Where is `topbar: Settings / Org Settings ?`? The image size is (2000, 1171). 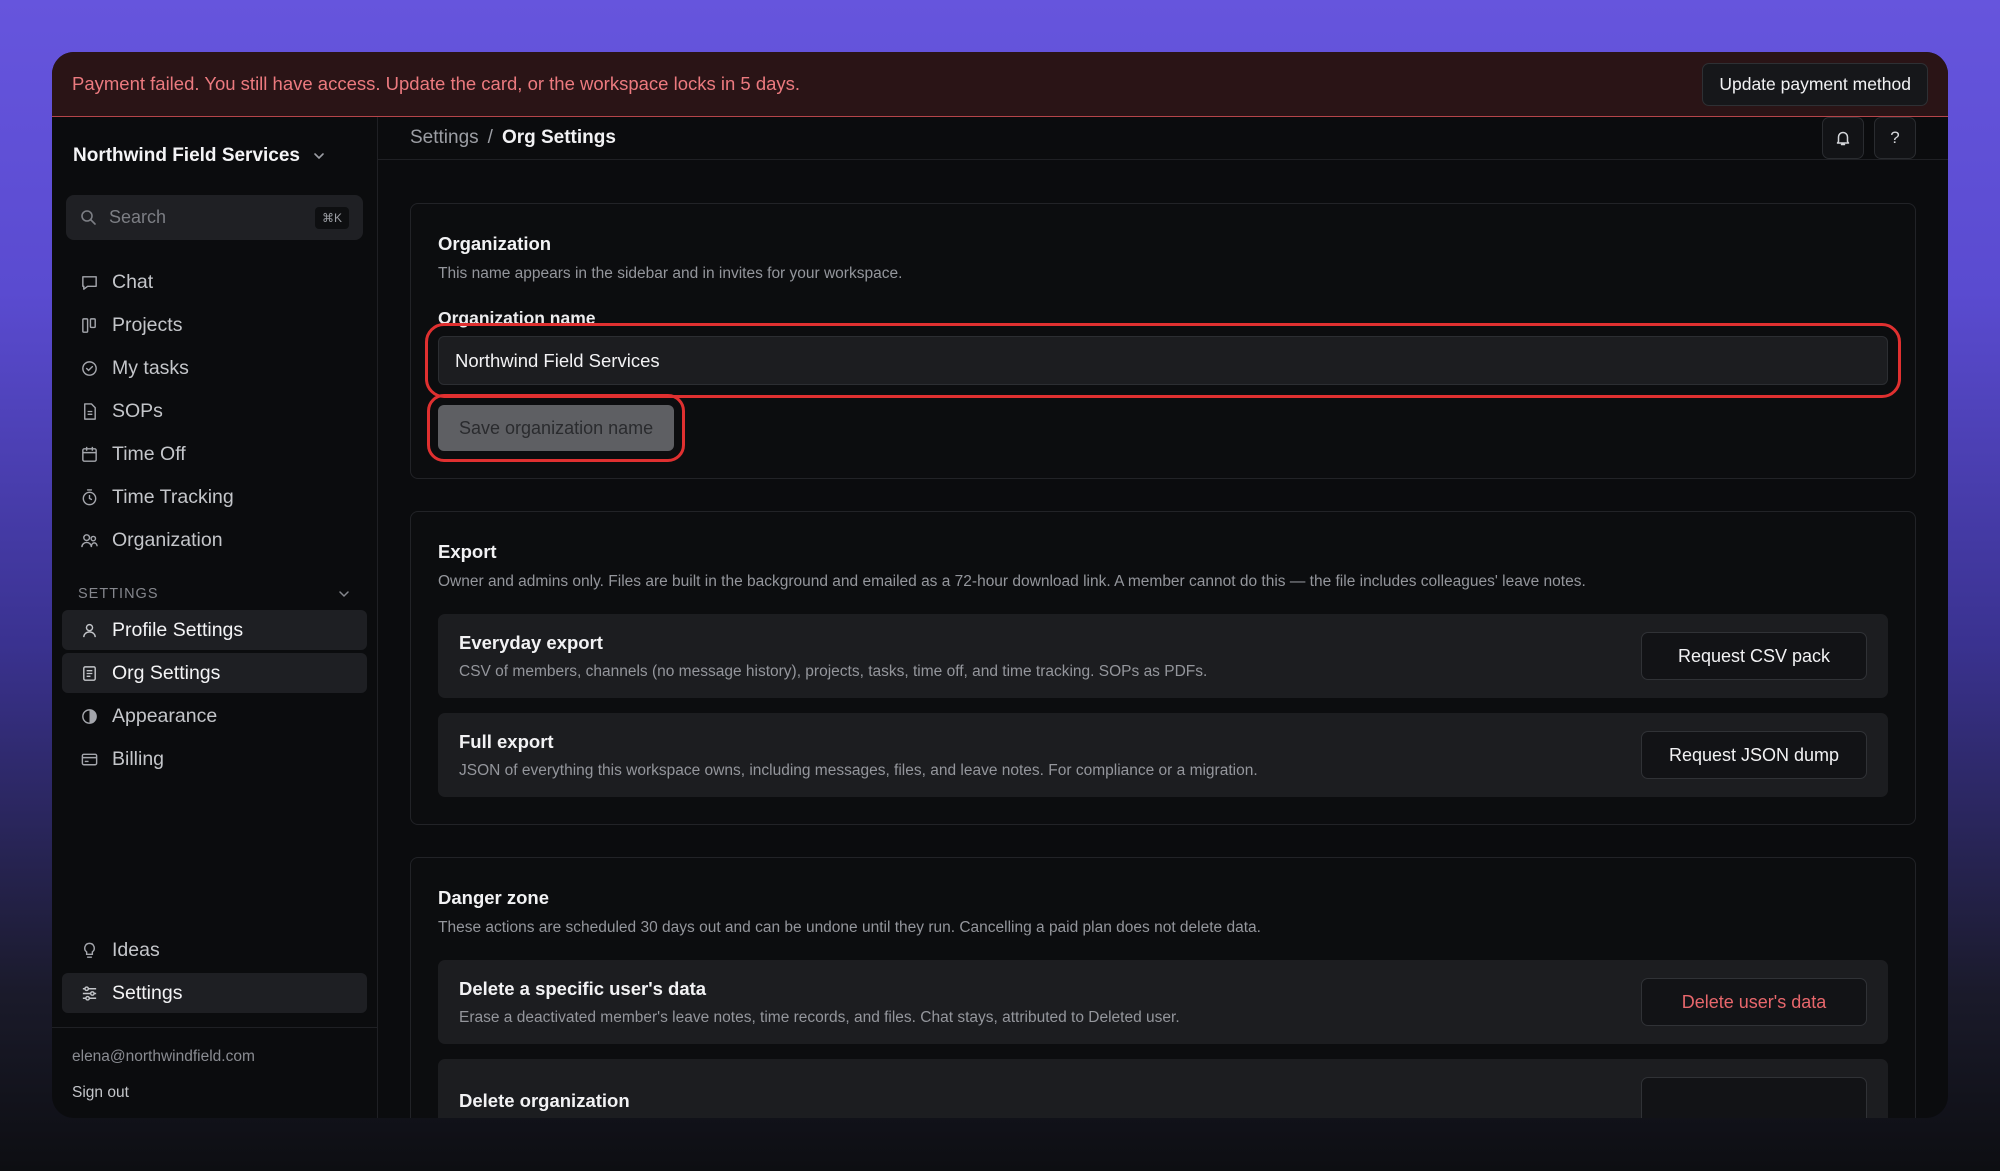
topbar: Settings / Org Settings ? is located at coordinates (1163, 138).